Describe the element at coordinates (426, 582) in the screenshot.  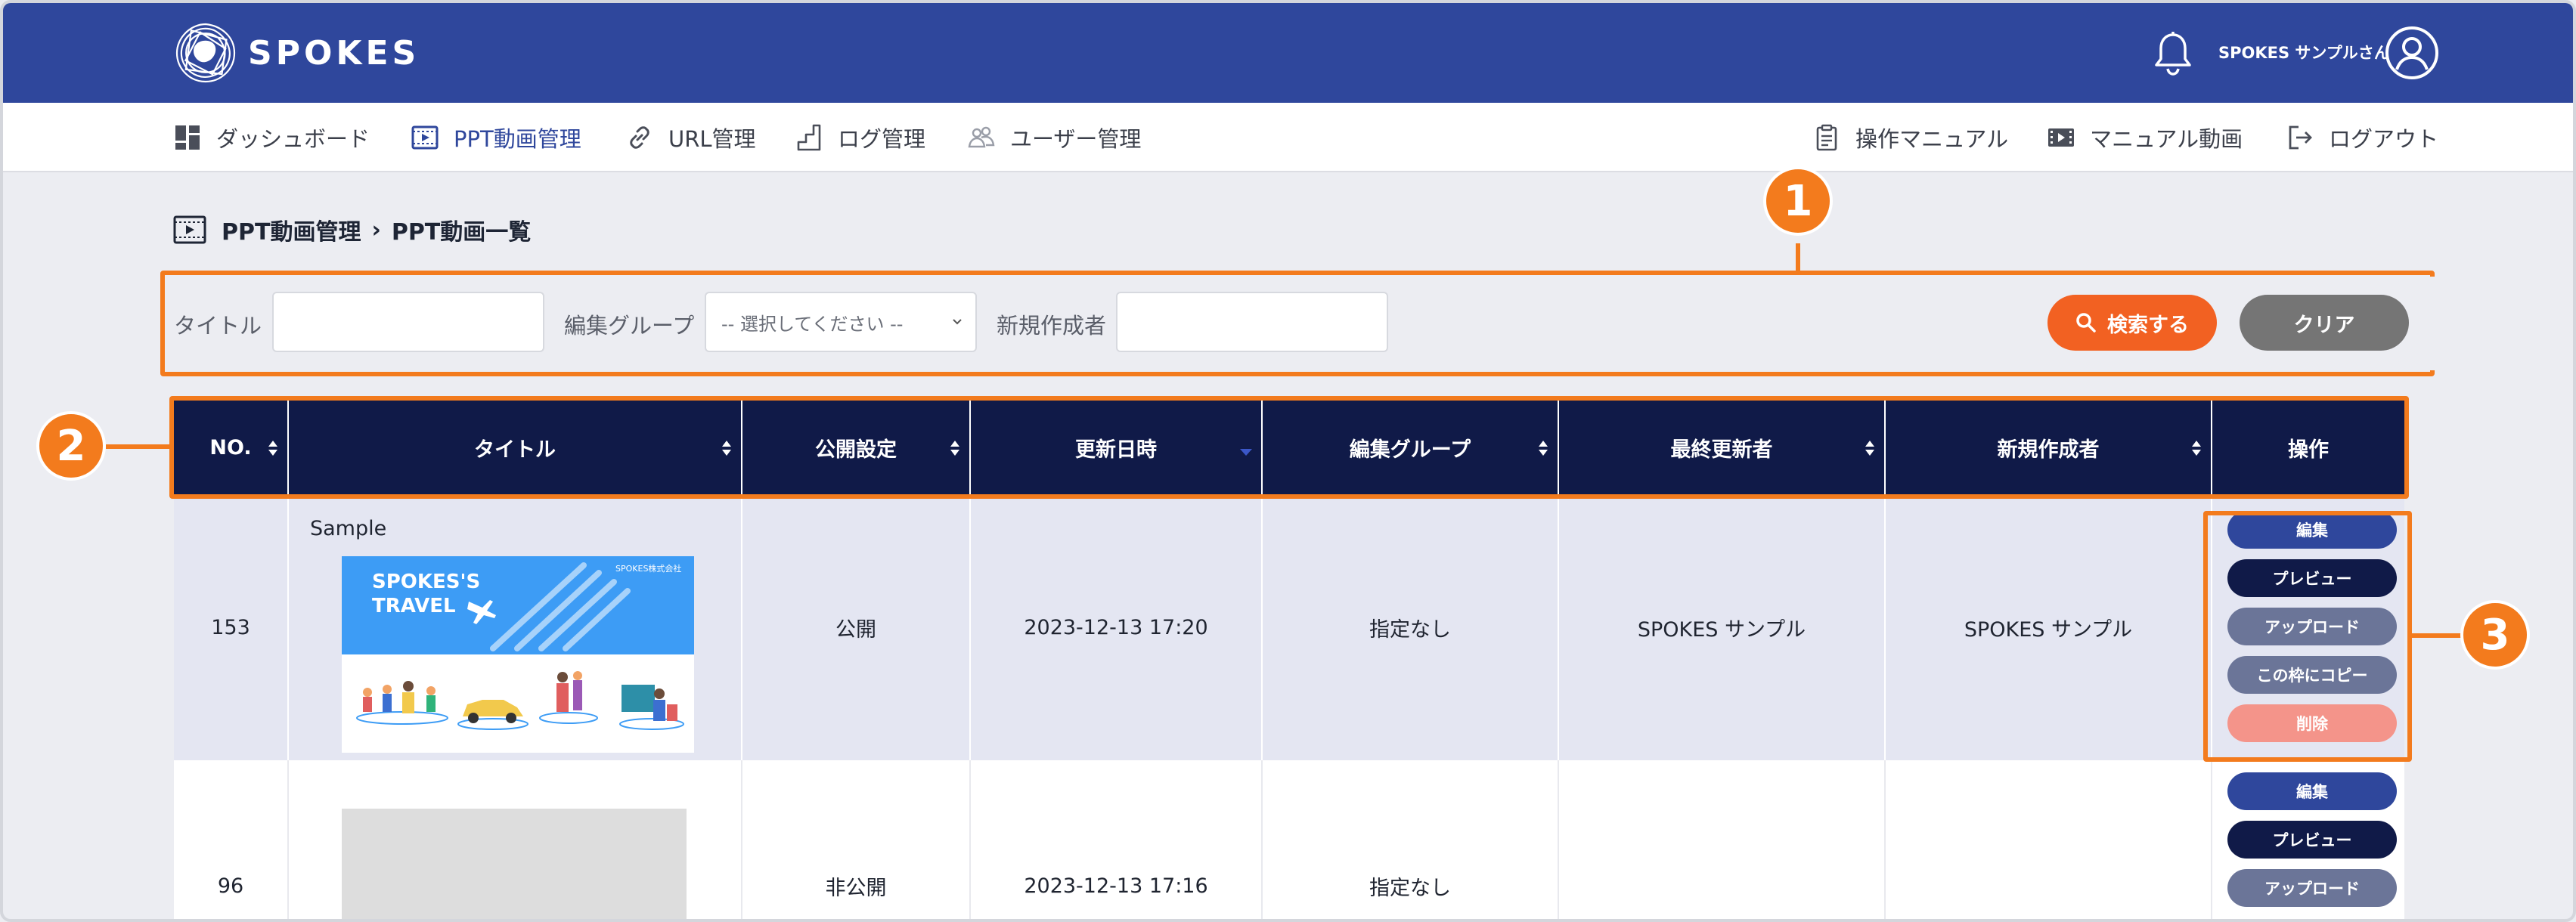
I see `thumbnail-heading-1: SPOKES'S` at that location.